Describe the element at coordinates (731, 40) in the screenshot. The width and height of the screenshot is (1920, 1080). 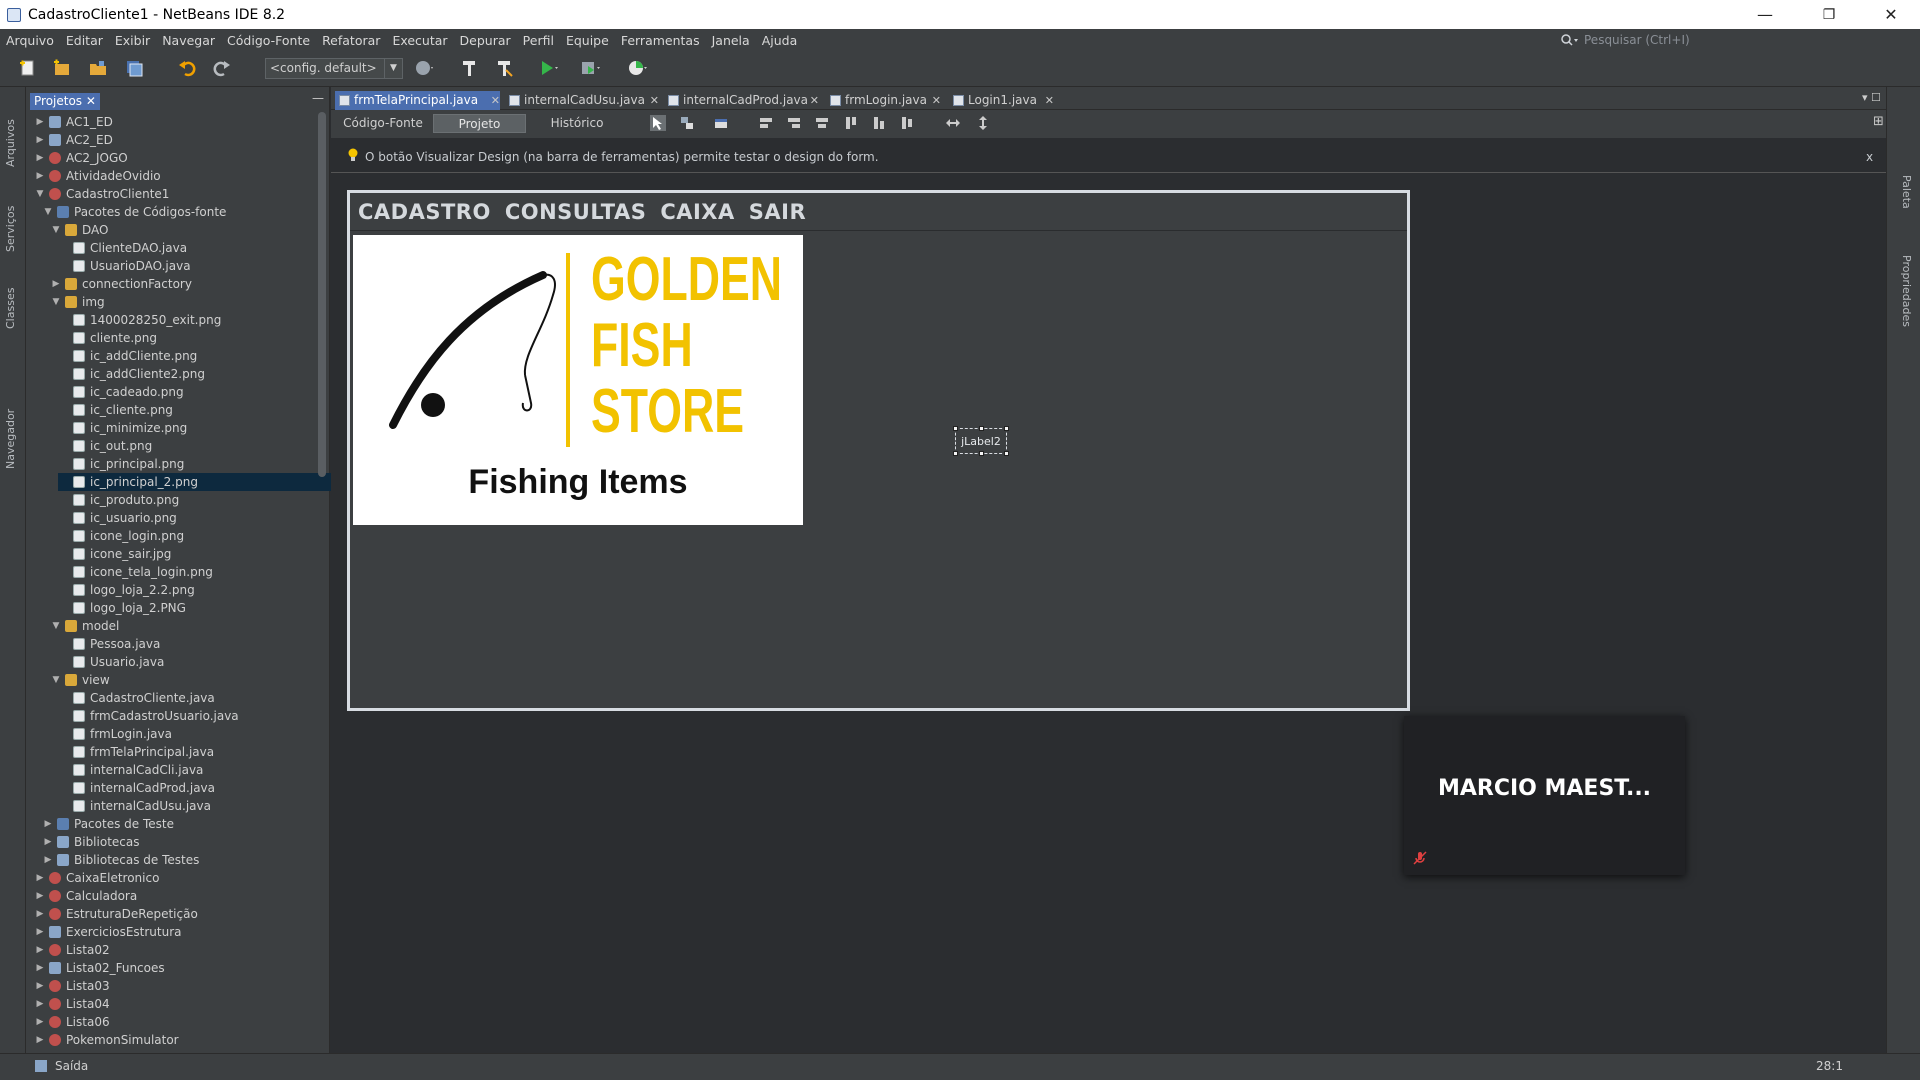
I see `menu-janela: Janela` at that location.